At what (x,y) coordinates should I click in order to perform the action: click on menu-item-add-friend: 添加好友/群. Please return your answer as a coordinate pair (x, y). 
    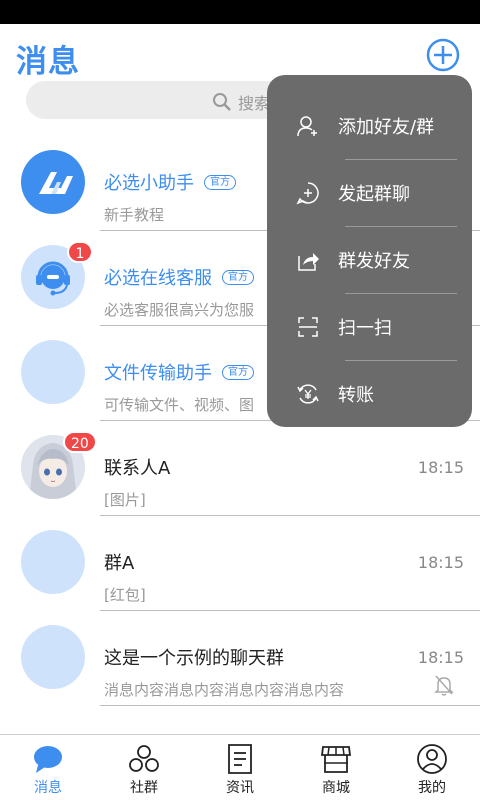
    Looking at the image, I should click on (369, 125).